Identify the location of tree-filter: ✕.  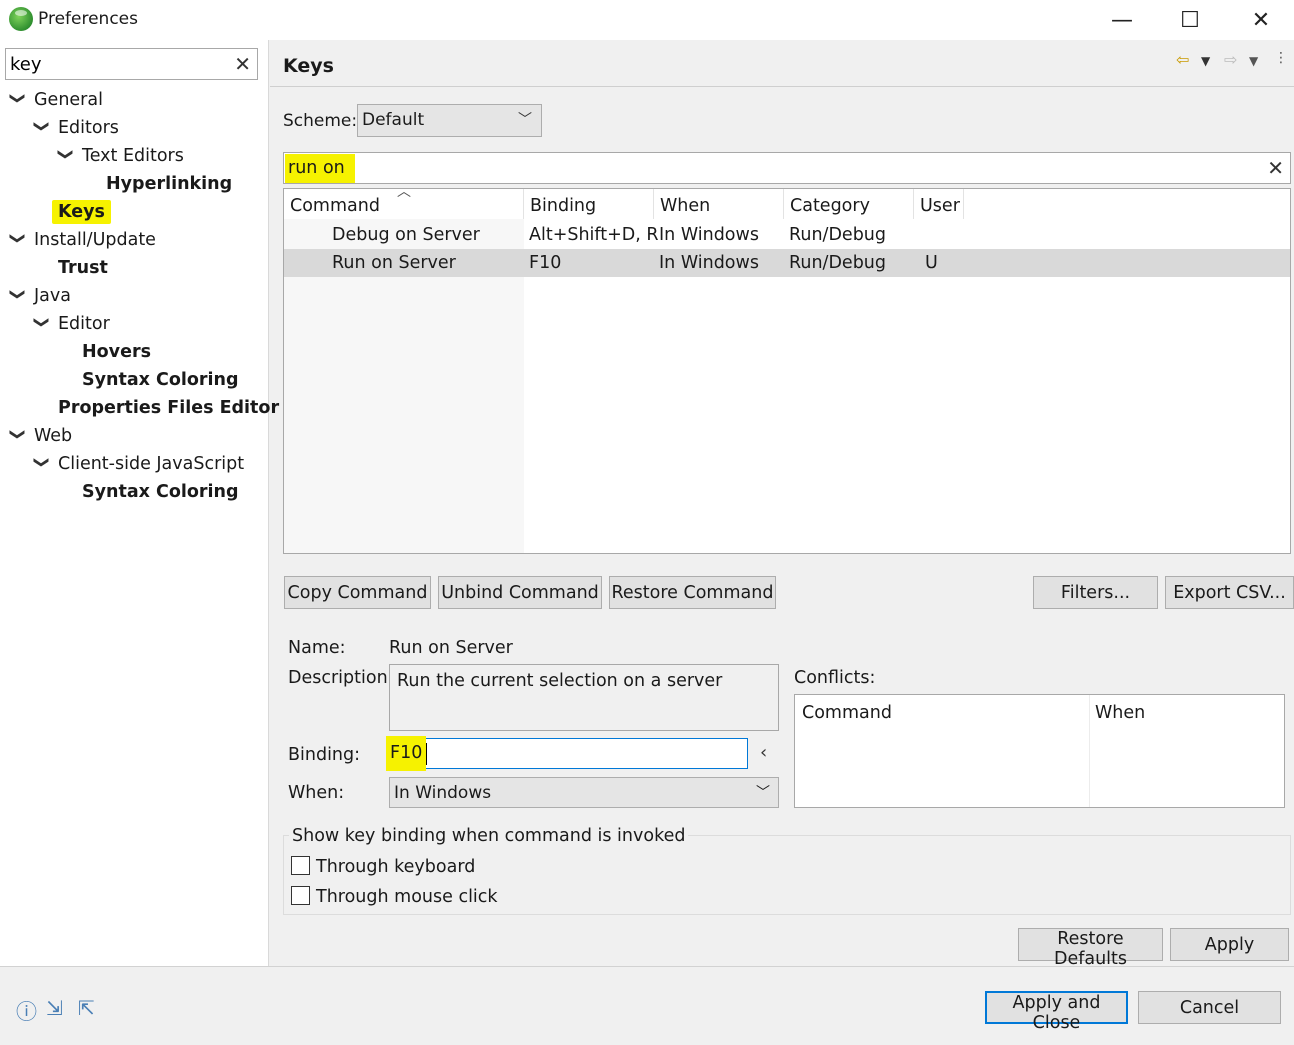
(131, 64).